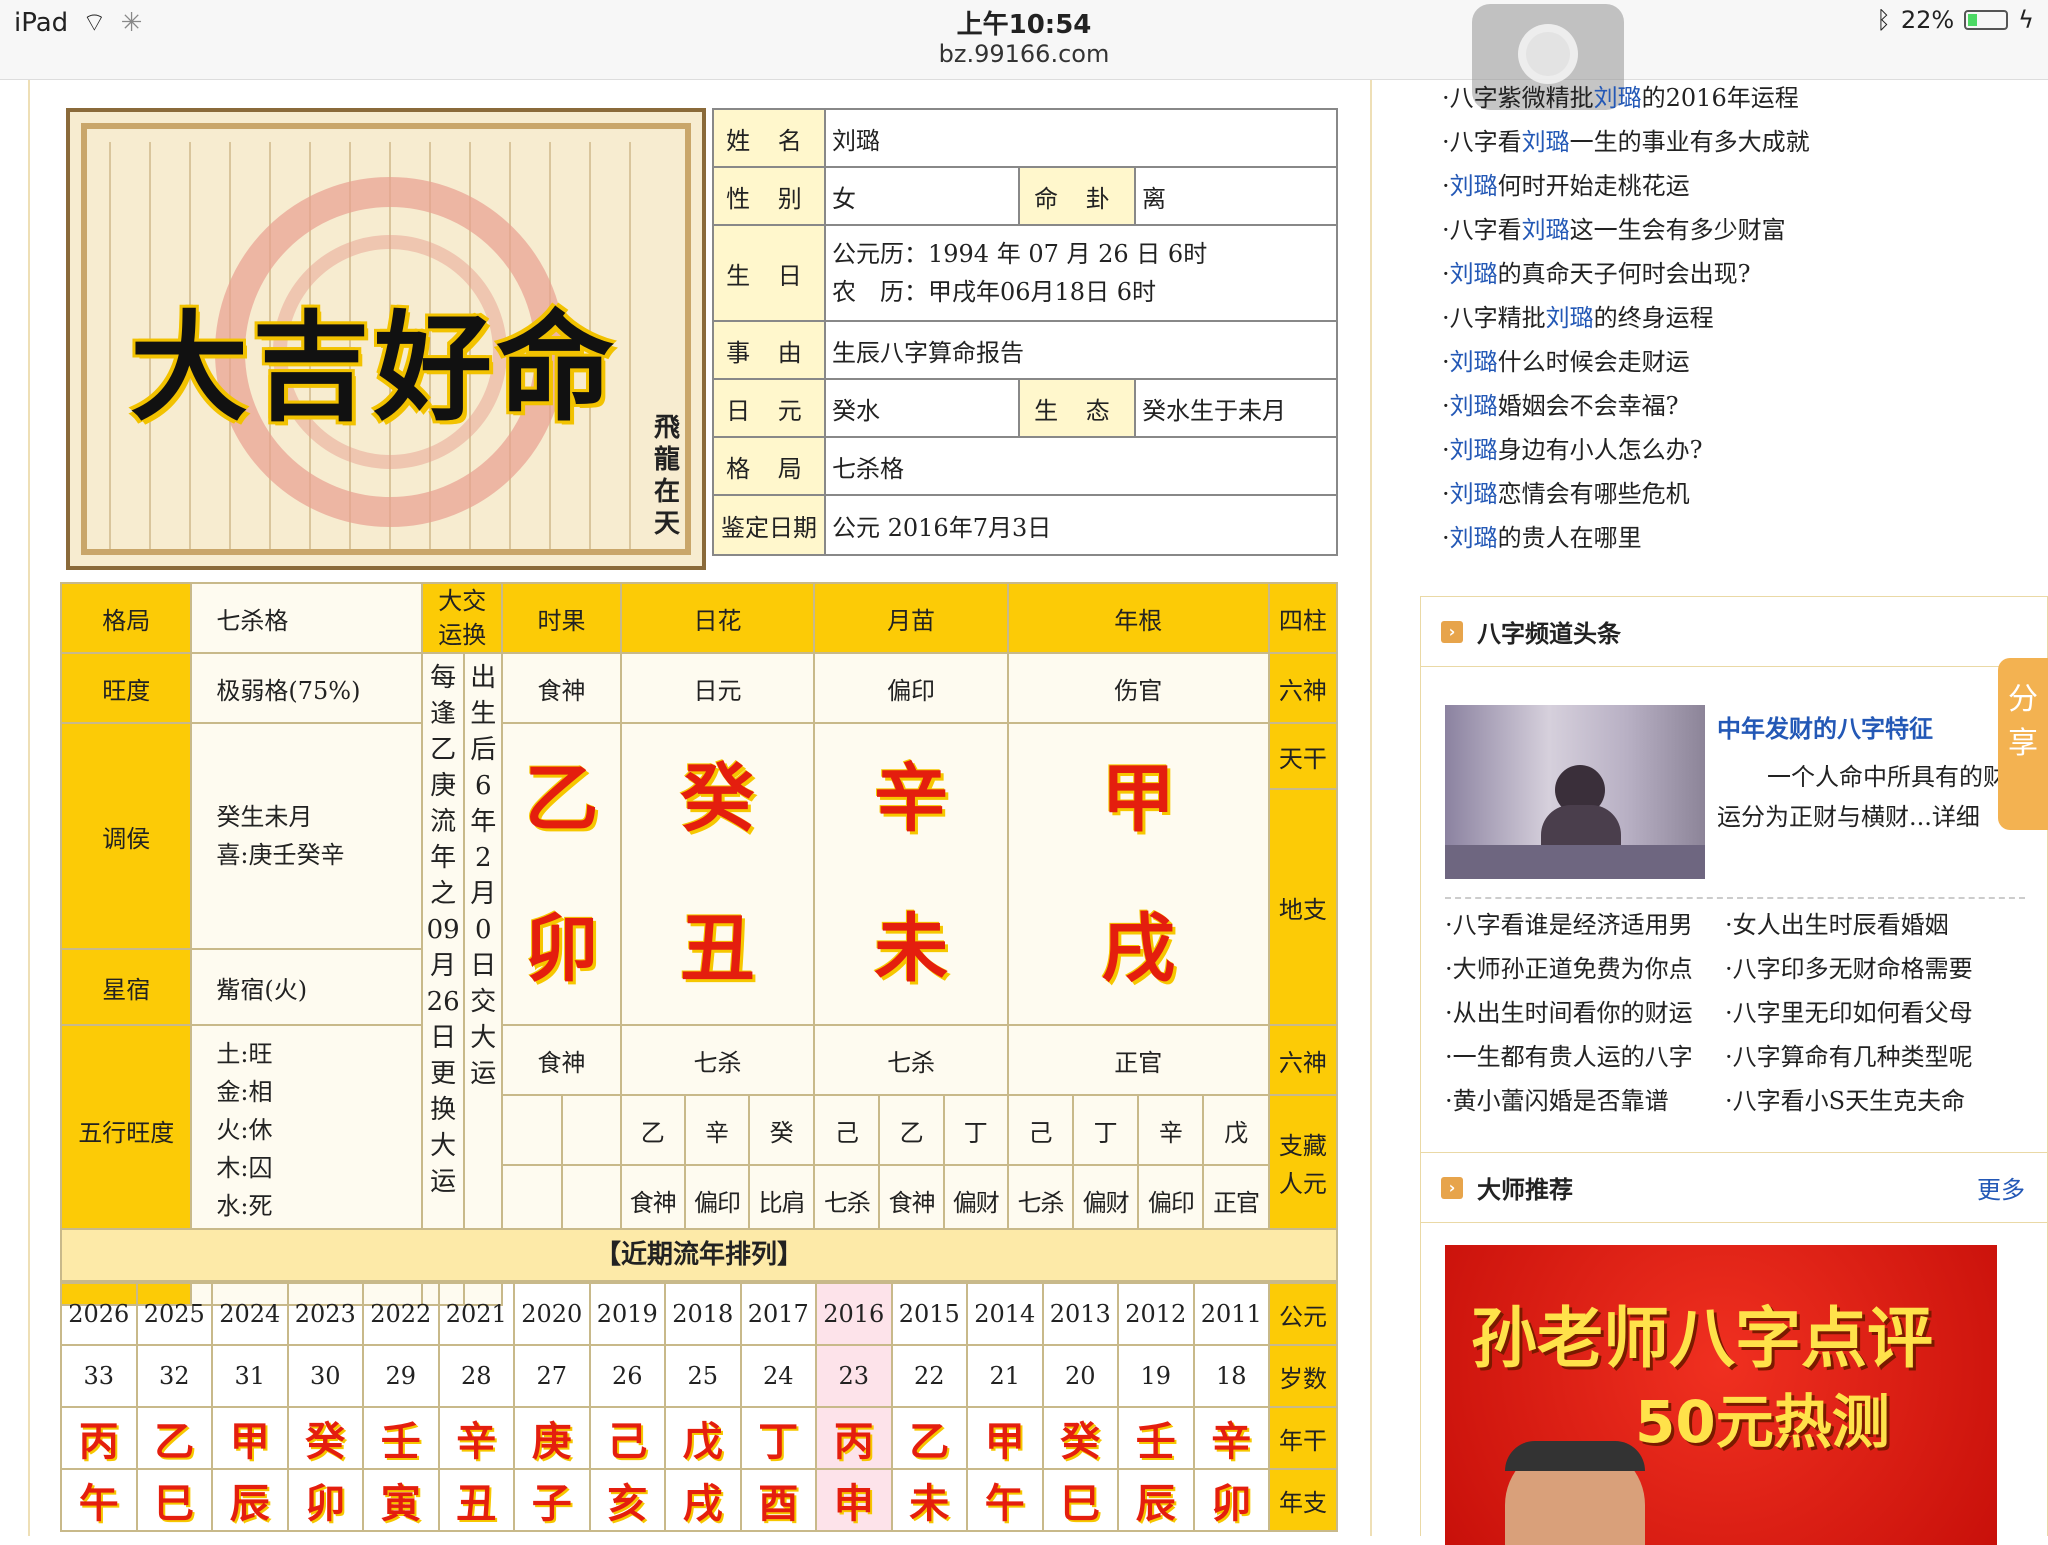  What do you see at coordinates (443, 750) in the screenshot?
I see `dajiao-char: 乙` at bounding box center [443, 750].